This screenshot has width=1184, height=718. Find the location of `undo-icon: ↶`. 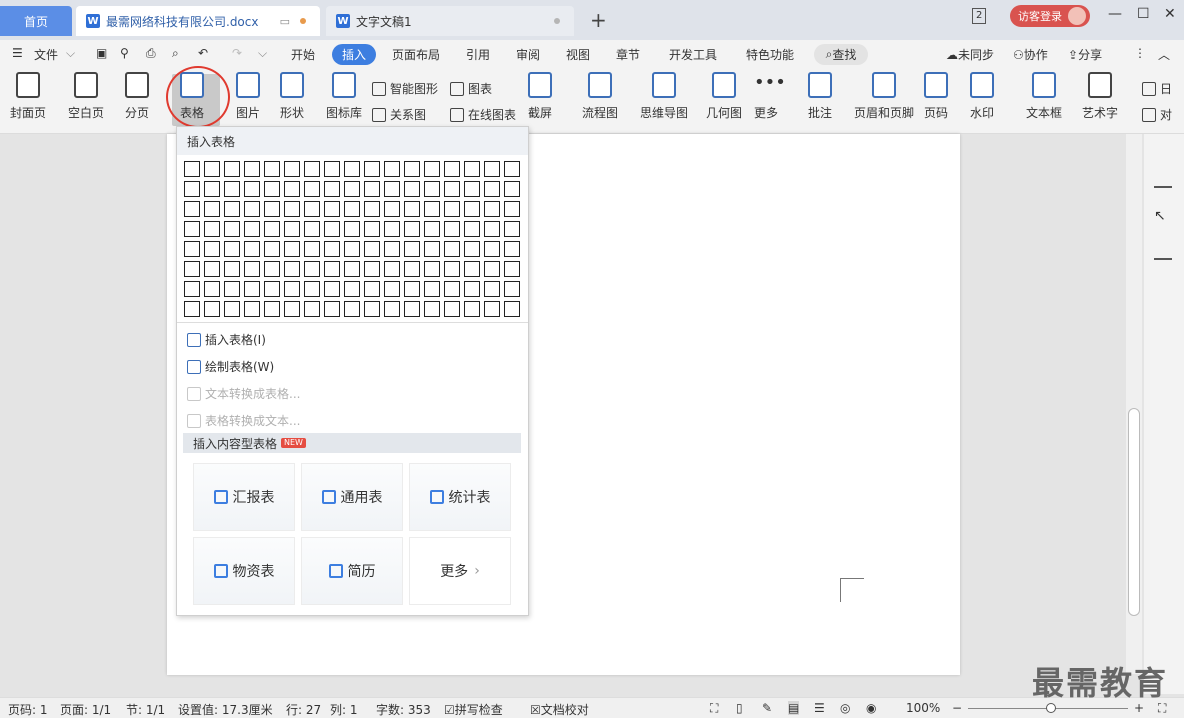

undo-icon: ↶ is located at coordinates (203, 53).